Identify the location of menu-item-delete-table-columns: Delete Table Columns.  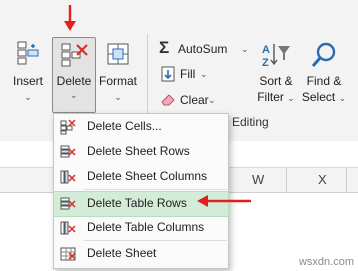
(141, 228).